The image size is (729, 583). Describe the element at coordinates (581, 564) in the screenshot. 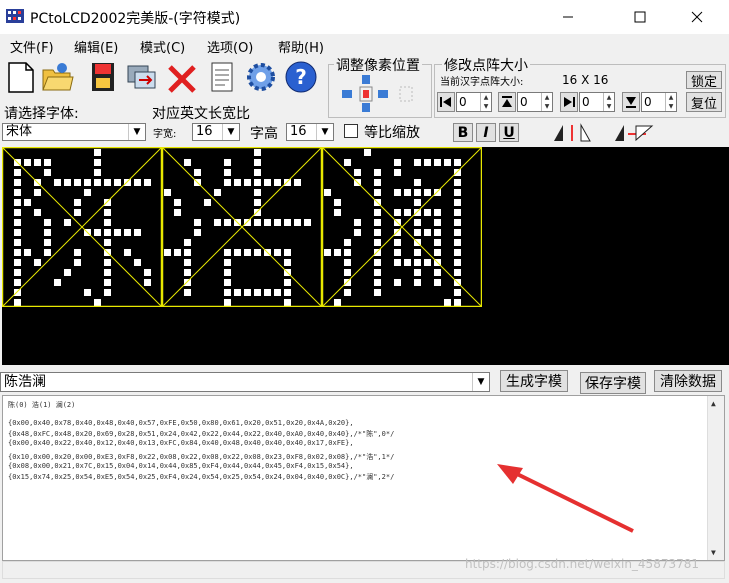

I see `watermark: https://blog.csdn.net/weixin_45873781` at that location.